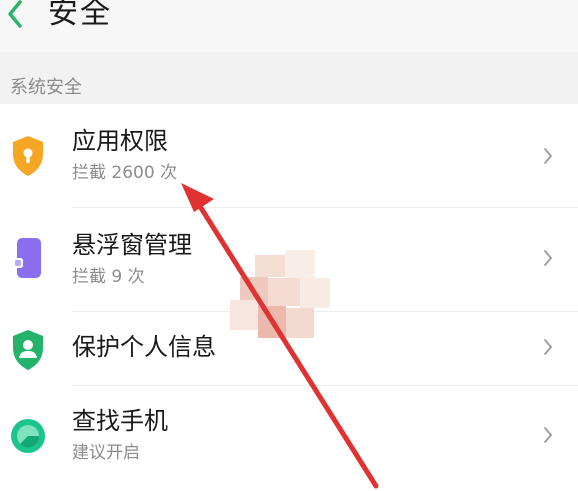  What do you see at coordinates (132, 245) in the screenshot?
I see `item-title: 悬浮窗管理` at bounding box center [132, 245].